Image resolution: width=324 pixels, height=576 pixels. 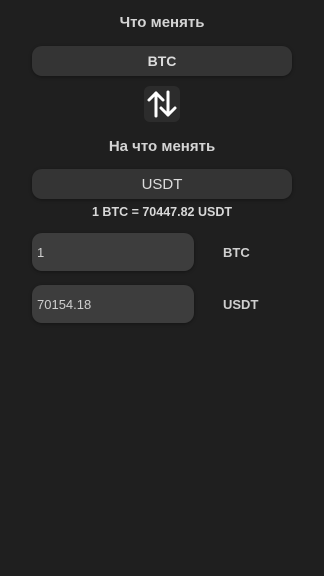 I want to click on exchange-rate: 1 BTC = 70447.82 USDT, so click(x=162, y=212).